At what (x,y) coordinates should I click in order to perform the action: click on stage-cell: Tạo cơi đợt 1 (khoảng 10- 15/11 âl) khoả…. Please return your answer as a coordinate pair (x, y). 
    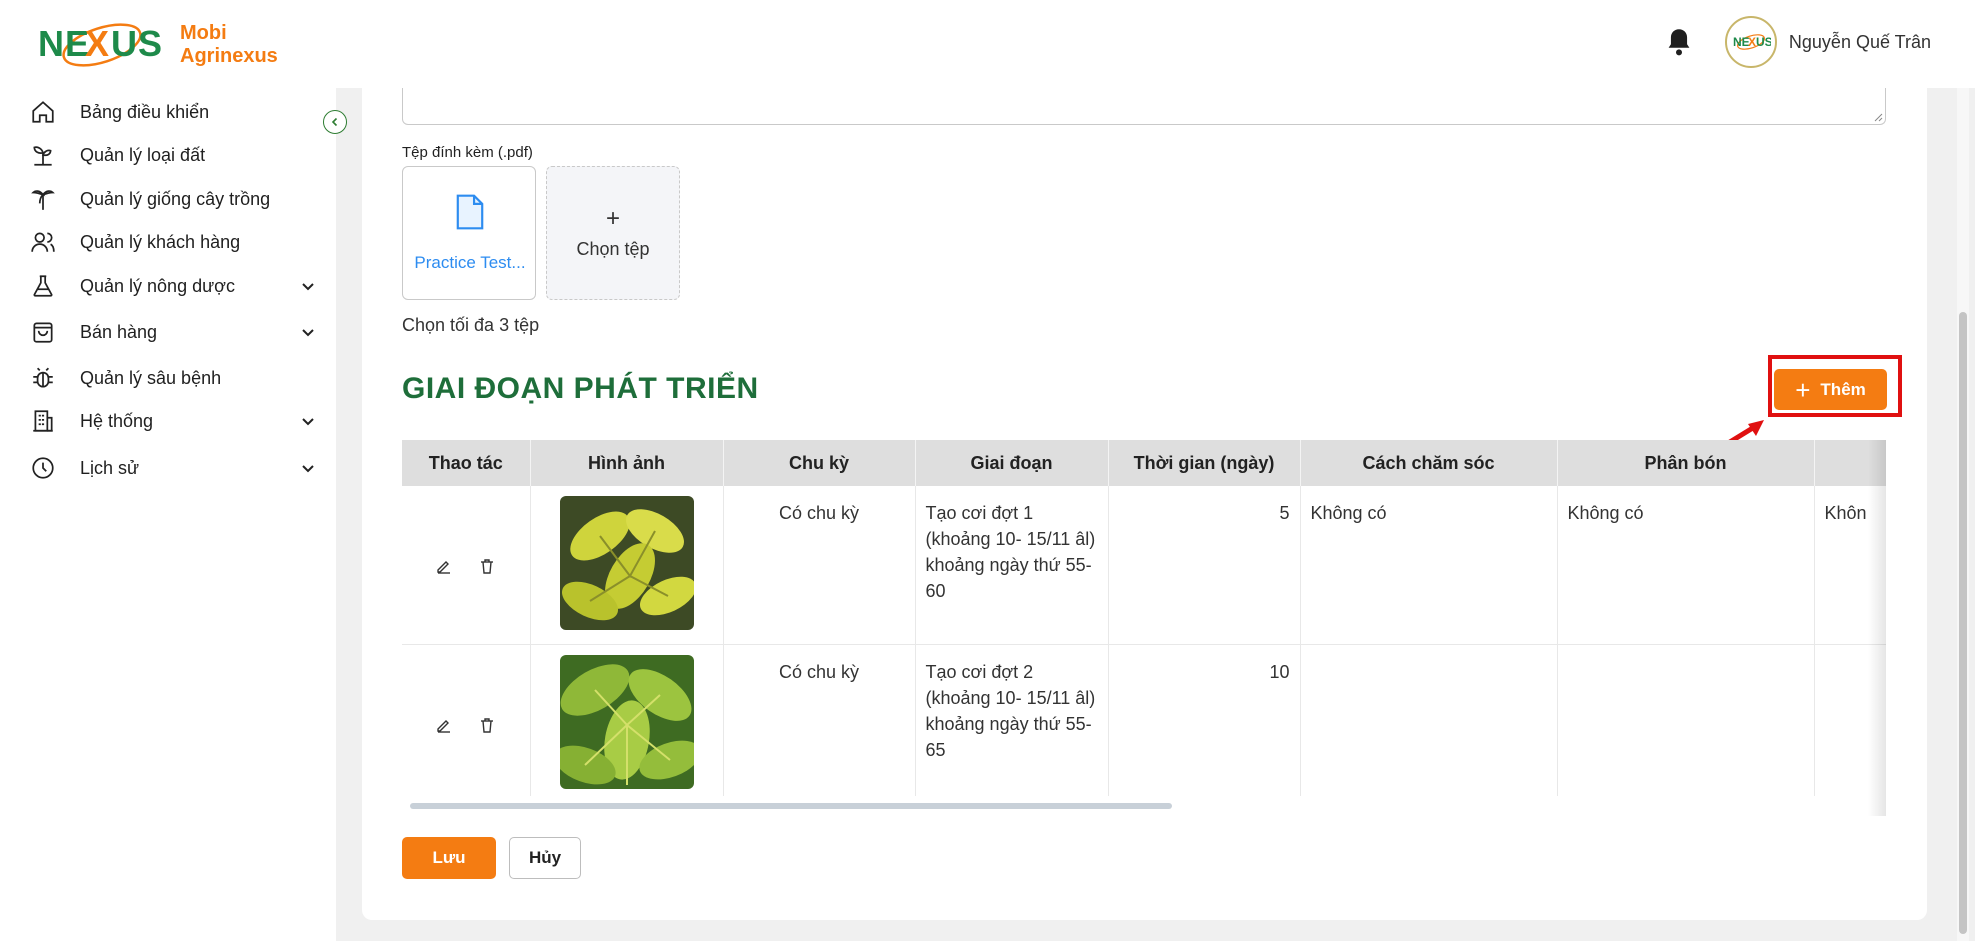
    Looking at the image, I should click on (1012, 565).